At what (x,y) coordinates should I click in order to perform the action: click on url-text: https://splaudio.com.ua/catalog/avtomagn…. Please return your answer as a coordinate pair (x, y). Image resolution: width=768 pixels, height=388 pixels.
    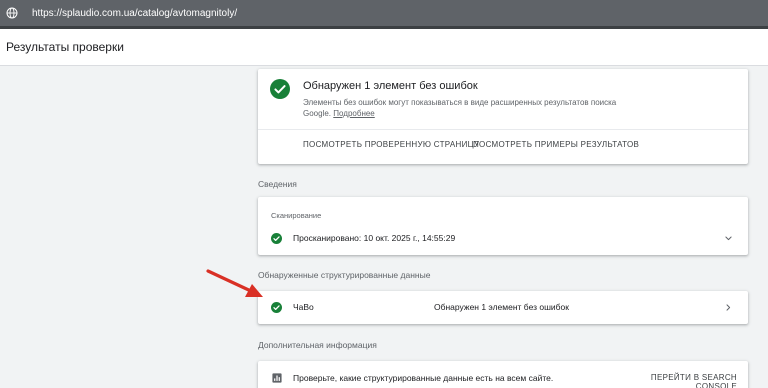
    Looking at the image, I should click on (134, 13).